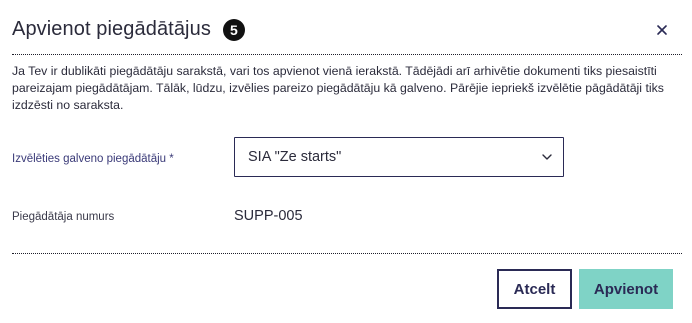 The width and height of the screenshot is (692, 323). What do you see at coordinates (233, 29) in the screenshot?
I see `selected-count-badge: 5` at bounding box center [233, 29].